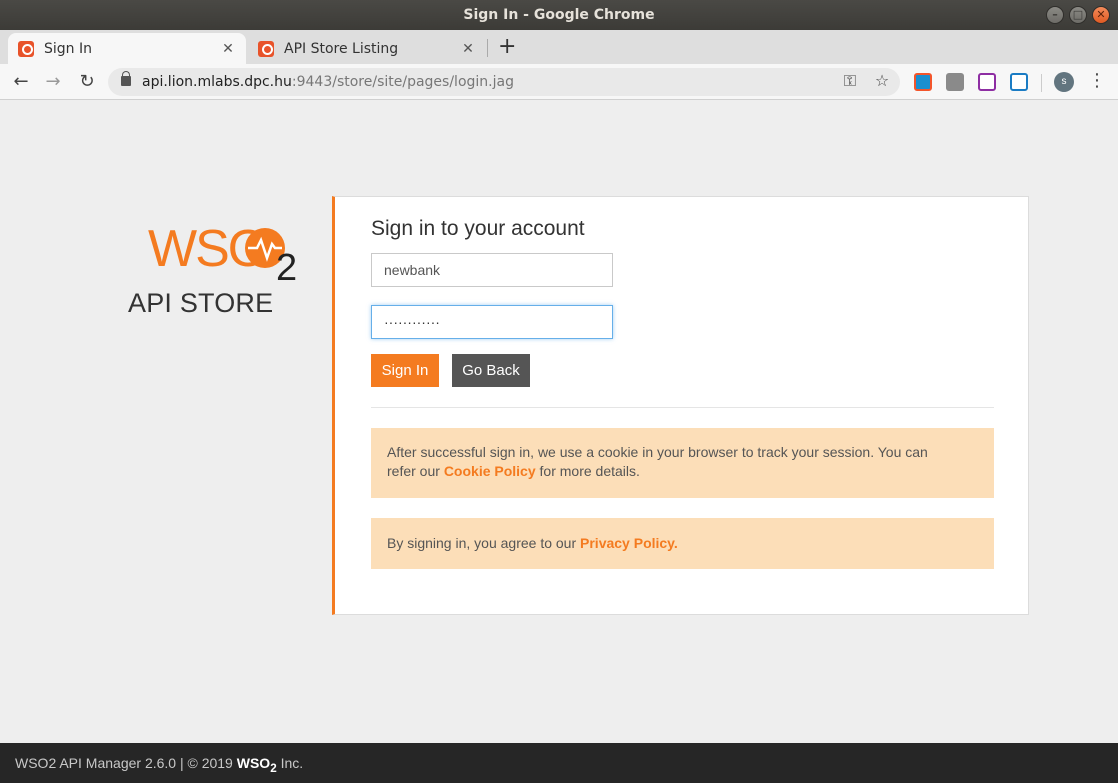  What do you see at coordinates (1041, 83) in the screenshot?
I see `toolbar-divider` at bounding box center [1041, 83].